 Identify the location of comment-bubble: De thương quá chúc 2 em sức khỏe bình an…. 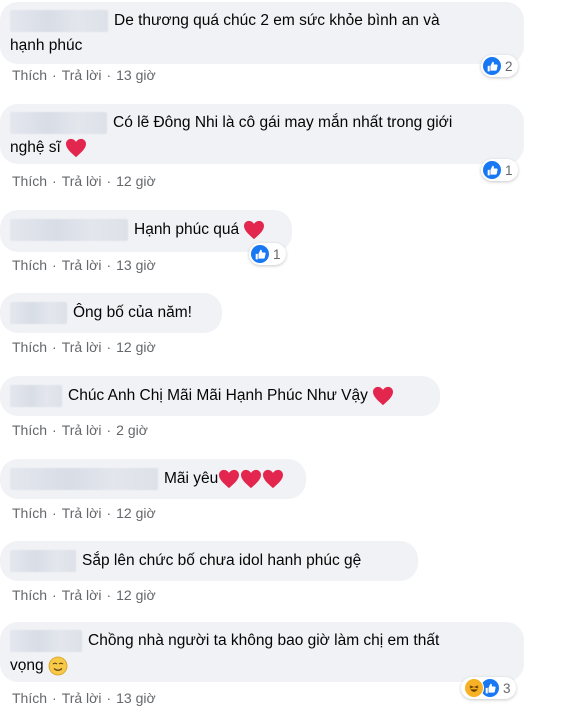
(262, 33).